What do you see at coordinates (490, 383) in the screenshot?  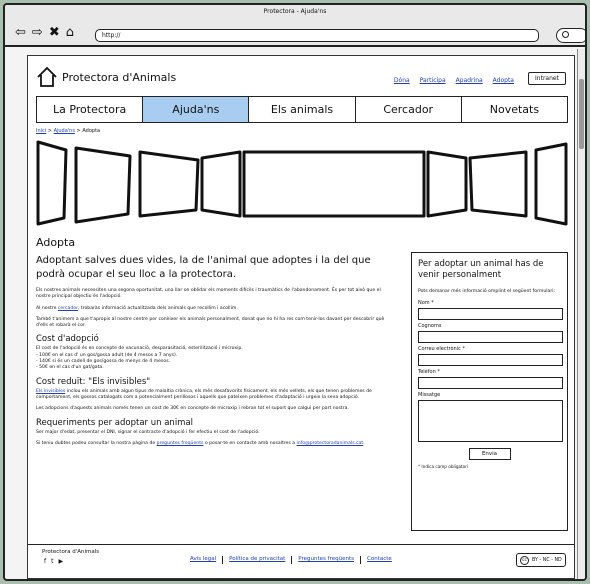 I see `phone-field` at bounding box center [490, 383].